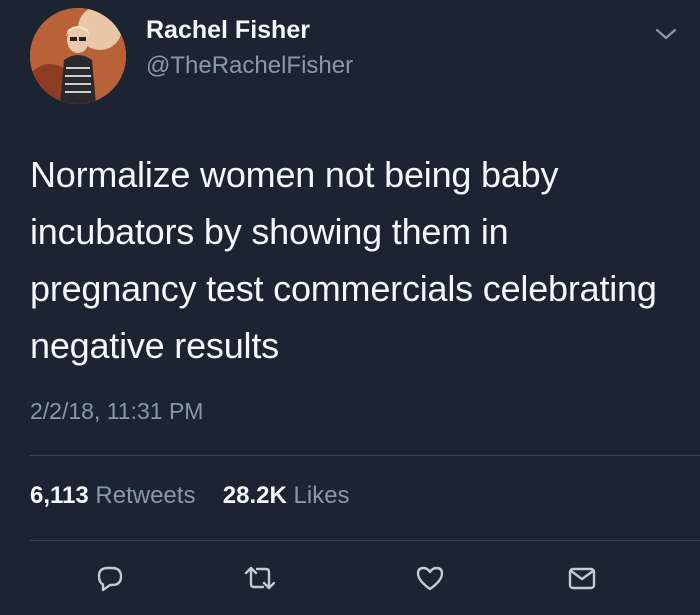  I want to click on retweet-icon, so click(260, 580).